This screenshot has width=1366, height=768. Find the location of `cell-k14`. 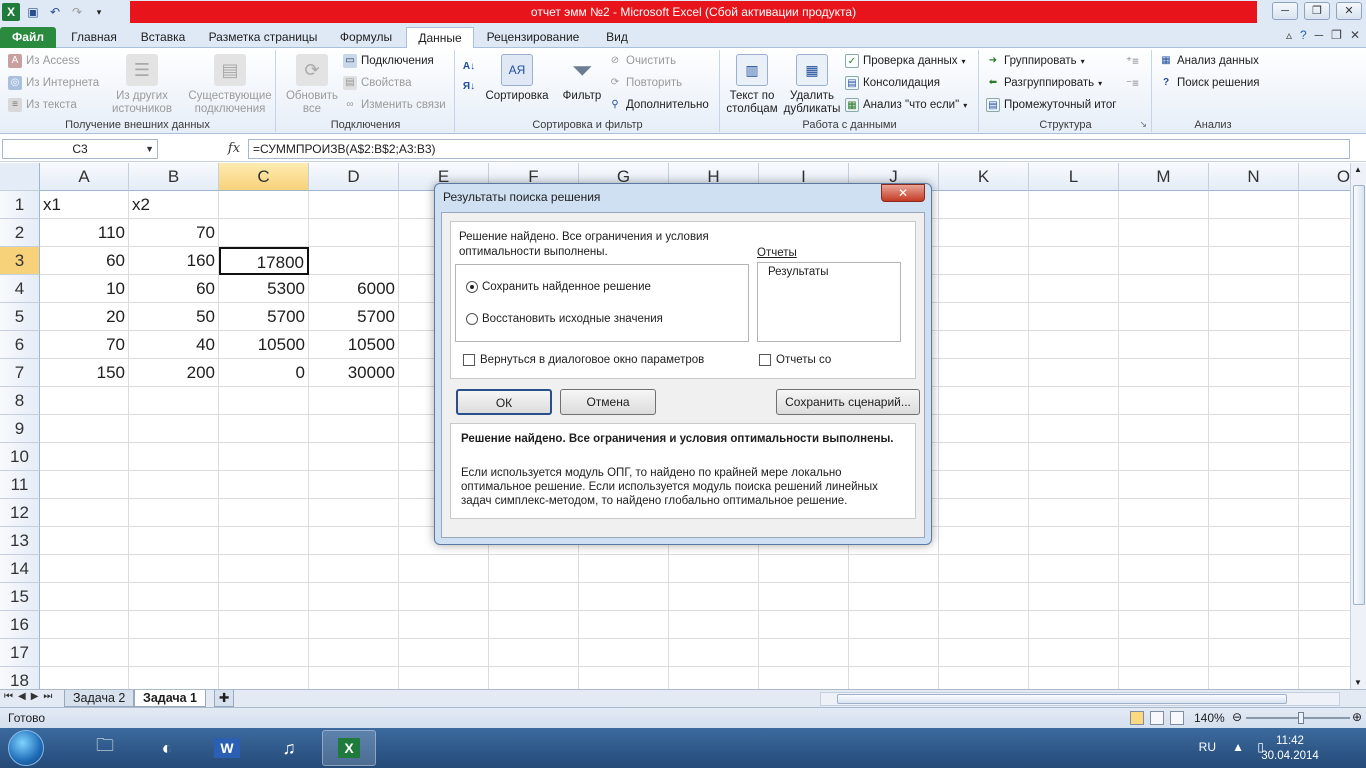

cell-k14 is located at coordinates (984, 569).